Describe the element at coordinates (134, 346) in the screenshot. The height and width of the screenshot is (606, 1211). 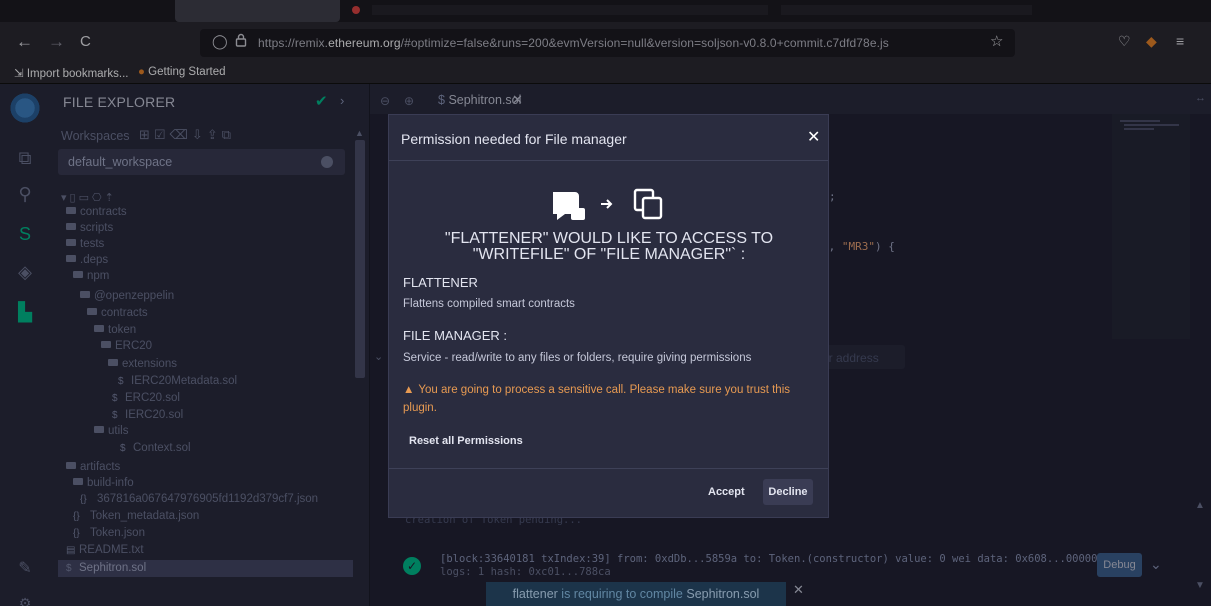
I see `tree-item-label: ERC20` at that location.